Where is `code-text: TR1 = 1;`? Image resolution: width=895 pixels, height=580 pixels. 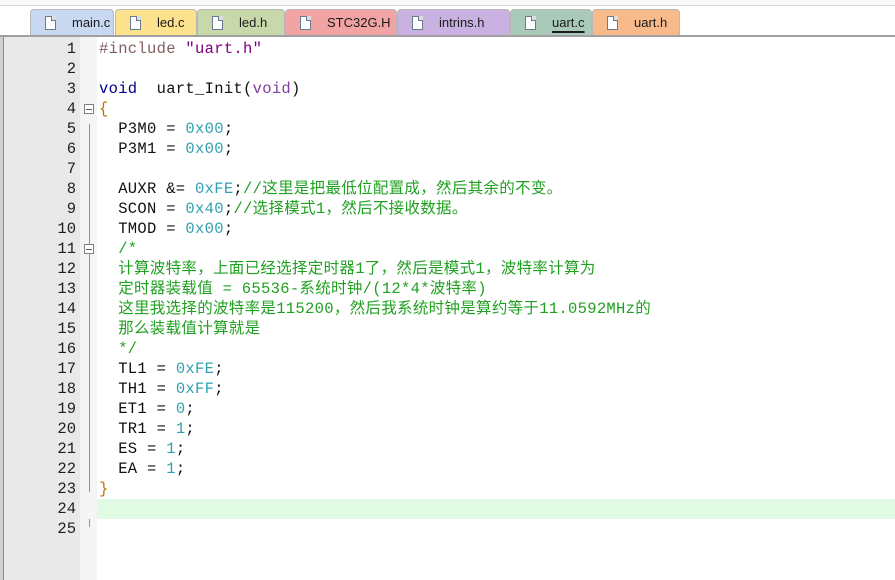
code-text: TR1 = 1; is located at coordinates (147, 429).